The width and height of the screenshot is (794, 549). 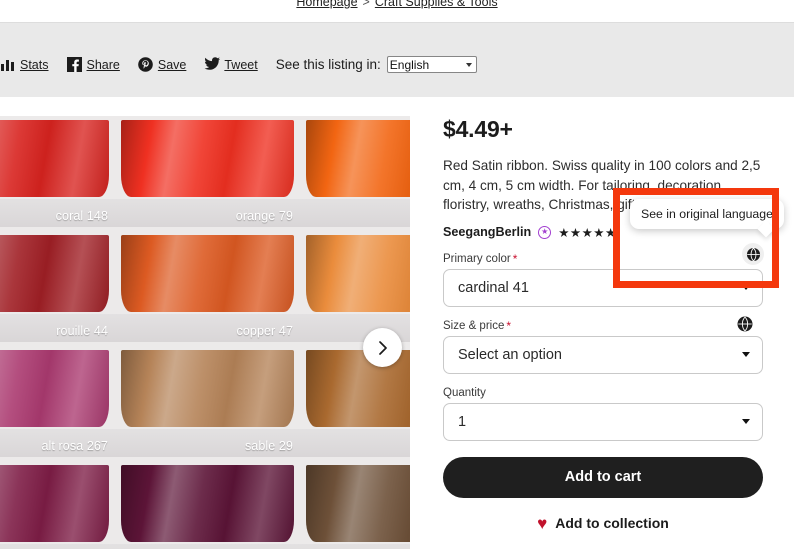 What do you see at coordinates (487, 232) in the screenshot?
I see `shop-name: SeegangBerlin` at bounding box center [487, 232].